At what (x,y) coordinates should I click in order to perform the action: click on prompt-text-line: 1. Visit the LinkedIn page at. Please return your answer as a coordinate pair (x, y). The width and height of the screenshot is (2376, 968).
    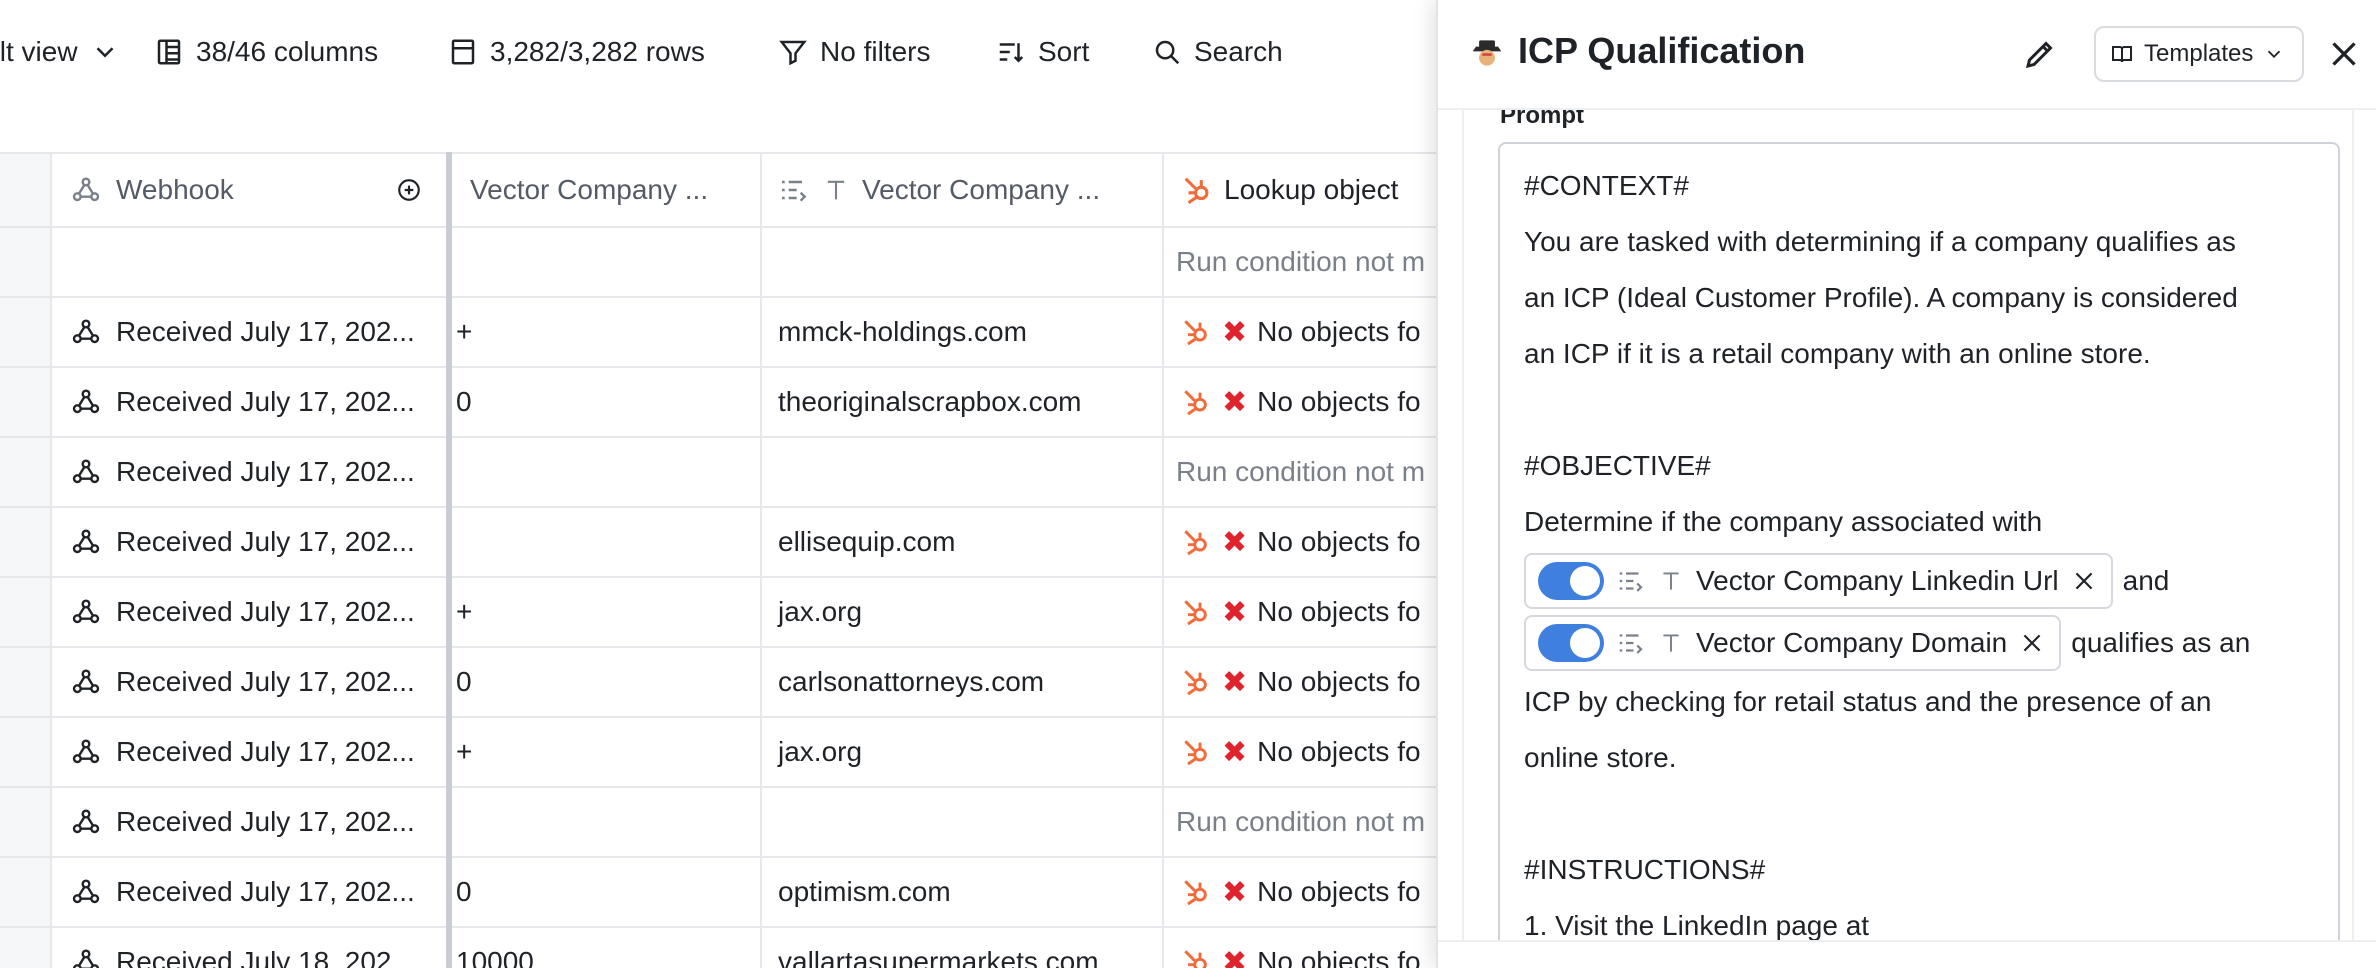
    Looking at the image, I should click on (1697, 925).